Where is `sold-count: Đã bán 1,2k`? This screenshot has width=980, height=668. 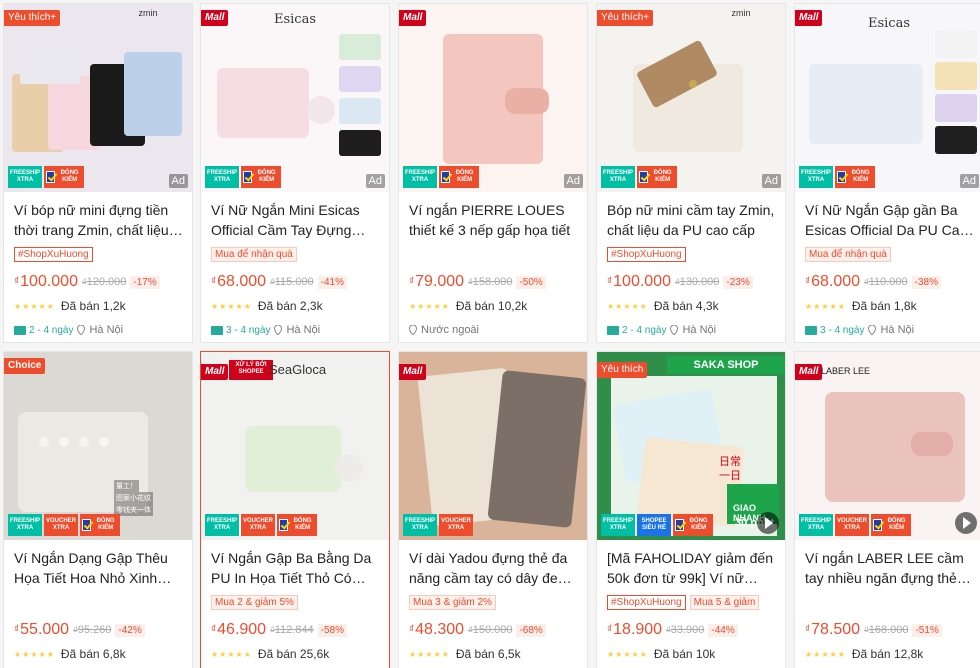 sold-count: Đã bán 1,2k is located at coordinates (93, 306).